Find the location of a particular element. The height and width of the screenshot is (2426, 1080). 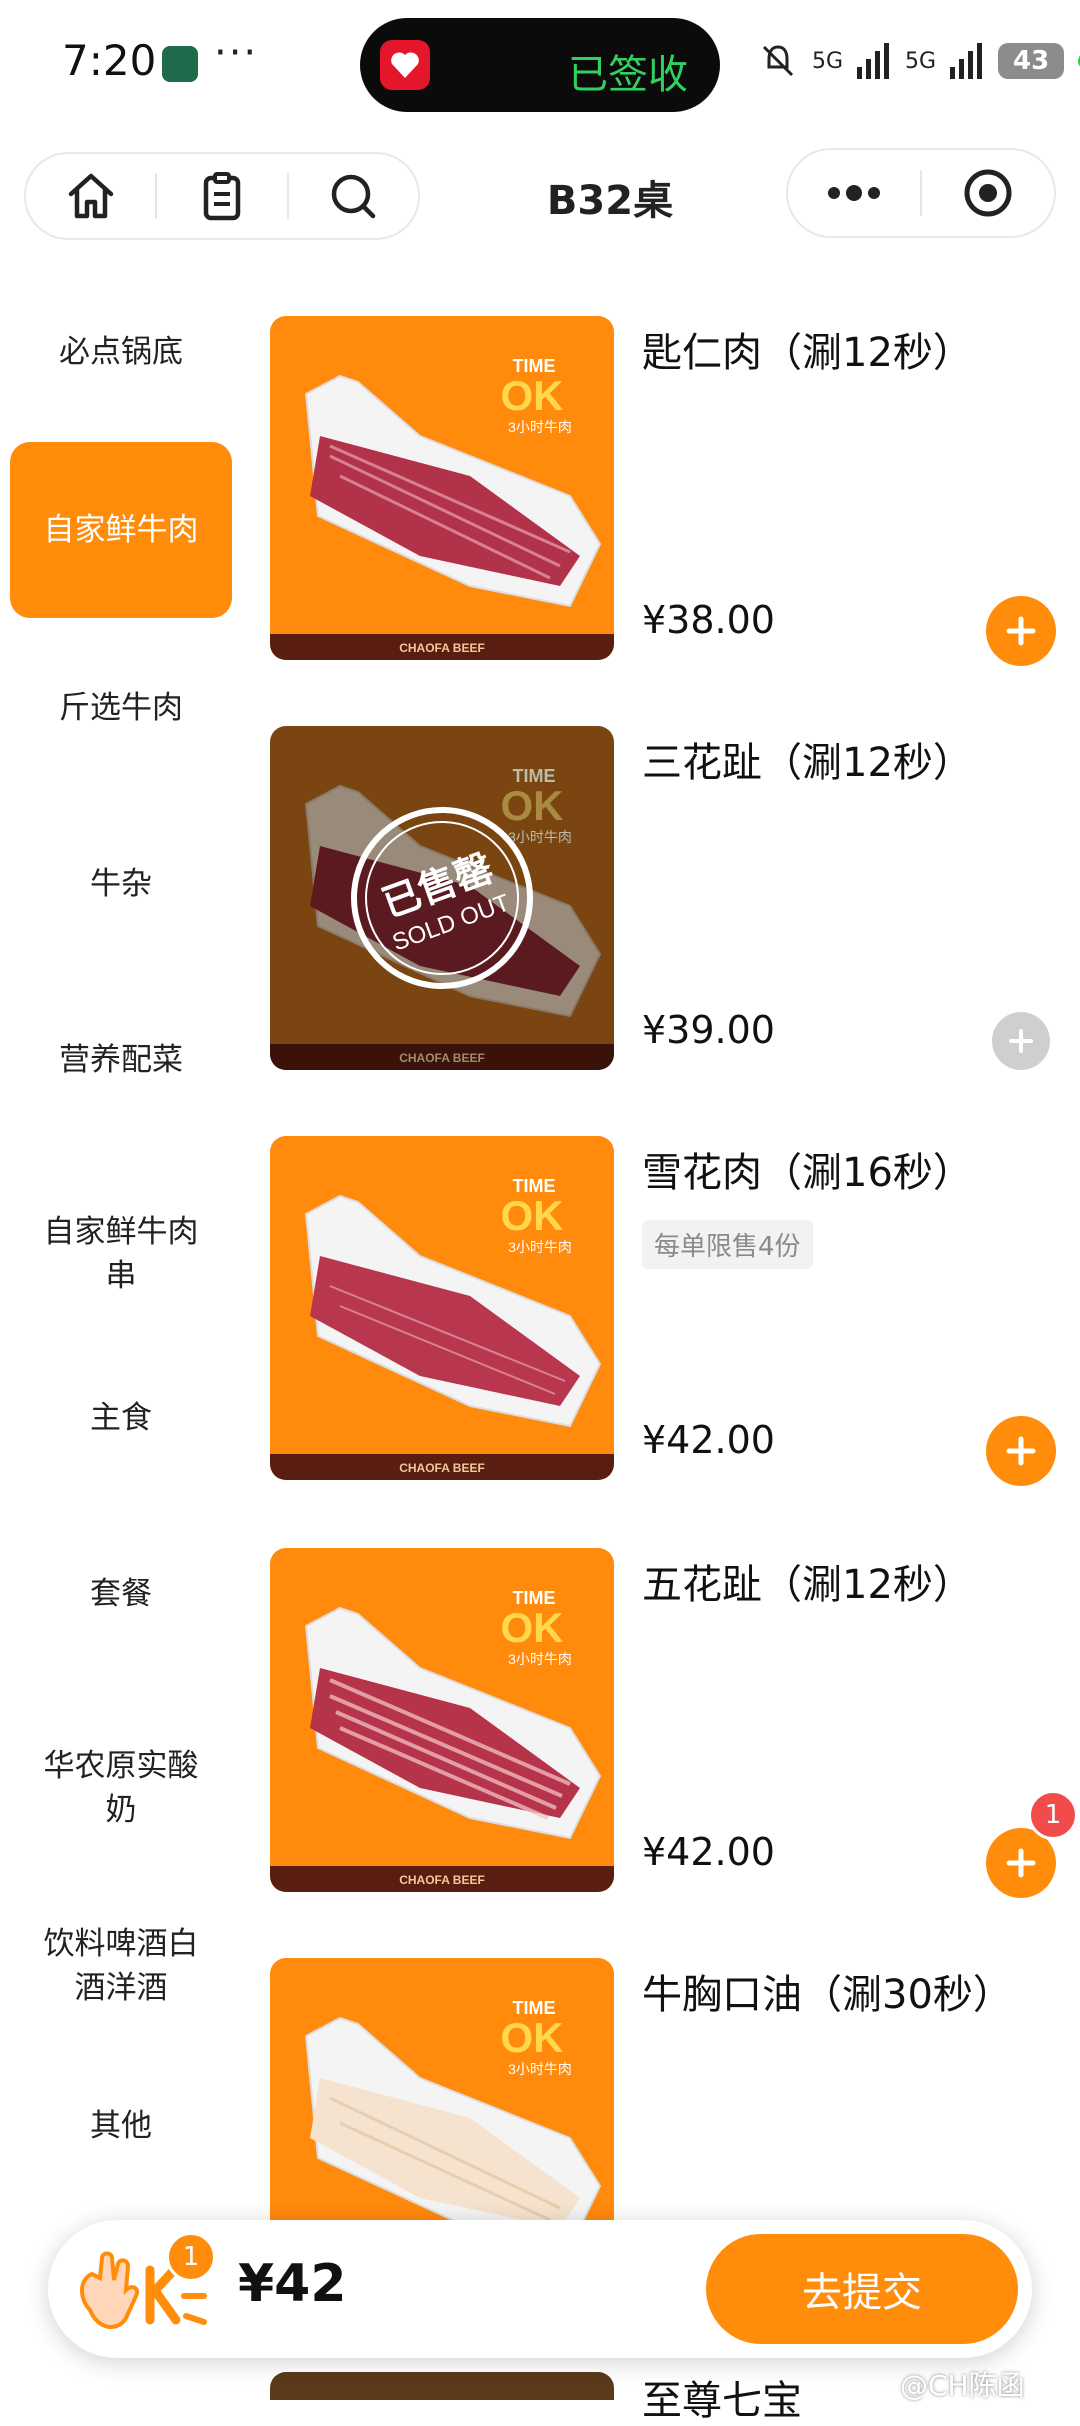

sidebar-item-vegetables: 营养配菜 is located at coordinates (121, 1060).